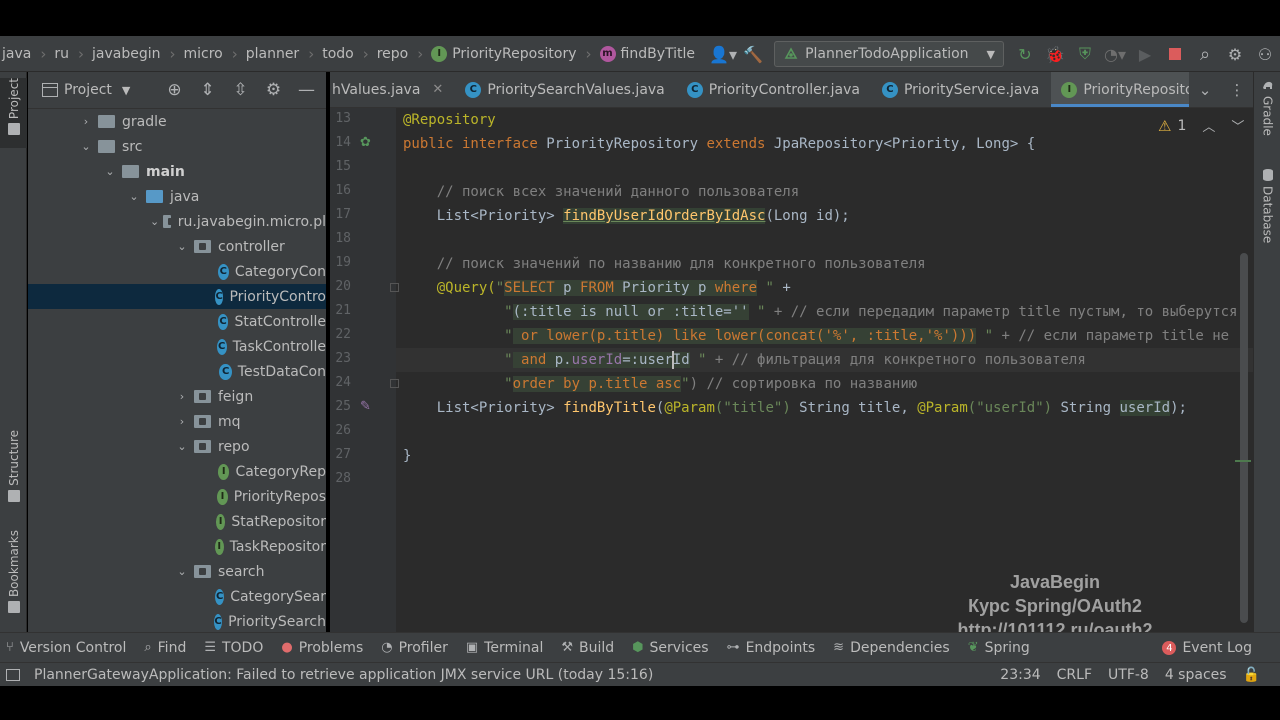 Image resolution: width=1280 pixels, height=720 pixels. Describe the element at coordinates (515, 54) in the screenshot. I see `breadcrumb-item: I PriorityRepository ›` at that location.